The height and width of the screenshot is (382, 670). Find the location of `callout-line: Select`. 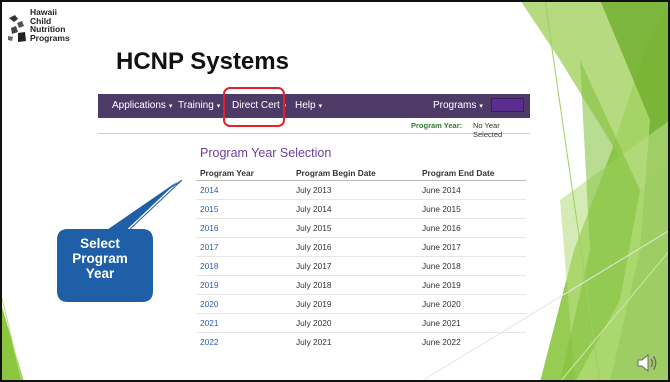

callout-line: Select is located at coordinates (100, 243).